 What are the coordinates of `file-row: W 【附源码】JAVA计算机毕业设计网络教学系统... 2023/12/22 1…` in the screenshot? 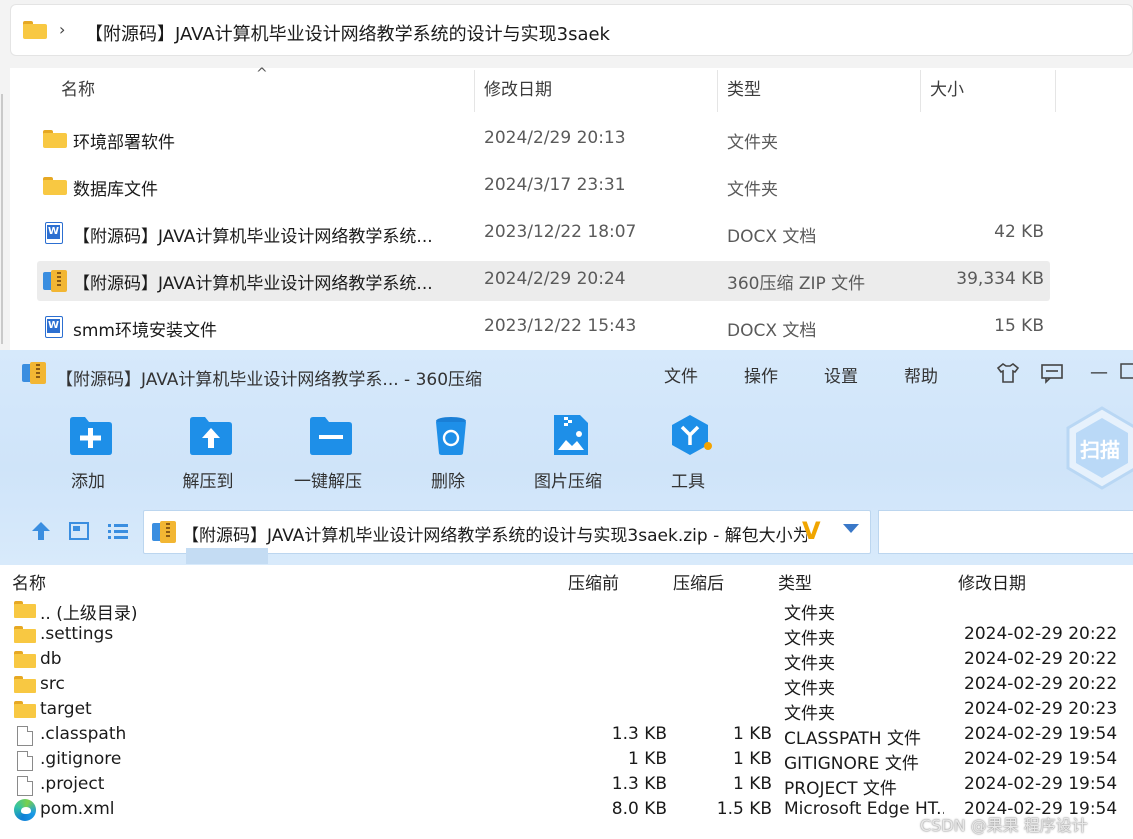 It's located at (543, 234).